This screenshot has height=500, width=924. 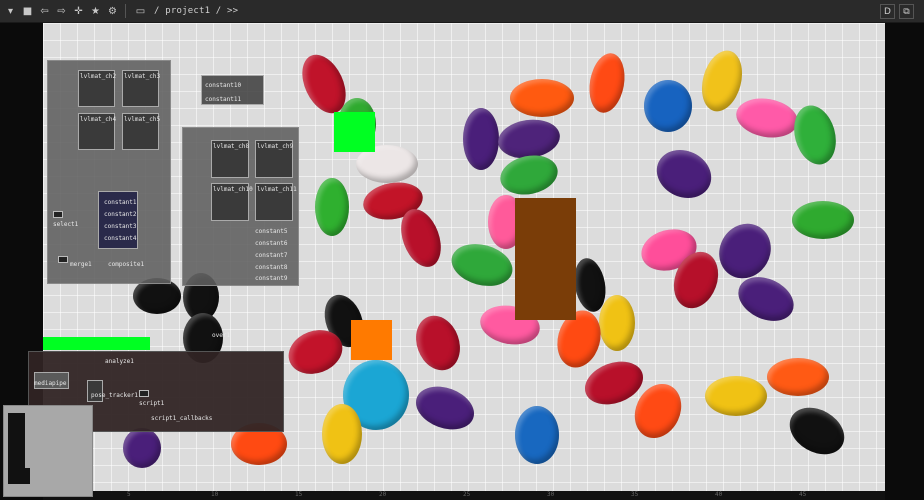 What do you see at coordinates (196, 11) in the screenshot?
I see `breadcrumb-path: / project1 / >>` at bounding box center [196, 11].